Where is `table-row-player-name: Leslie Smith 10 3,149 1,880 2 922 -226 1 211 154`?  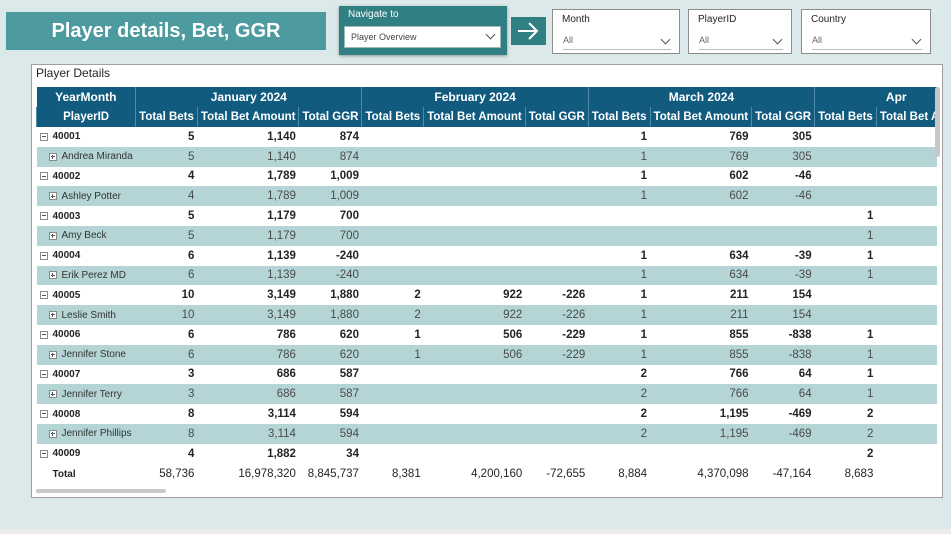
table-row-player-name: Leslie Smith 10 3,149 1,880 2 922 -226 1 211 154 is located at coordinates (486, 315).